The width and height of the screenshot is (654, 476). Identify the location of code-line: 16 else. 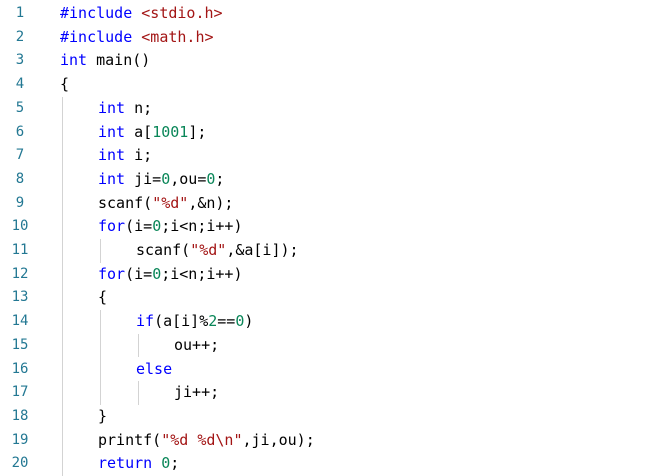
(327, 370).